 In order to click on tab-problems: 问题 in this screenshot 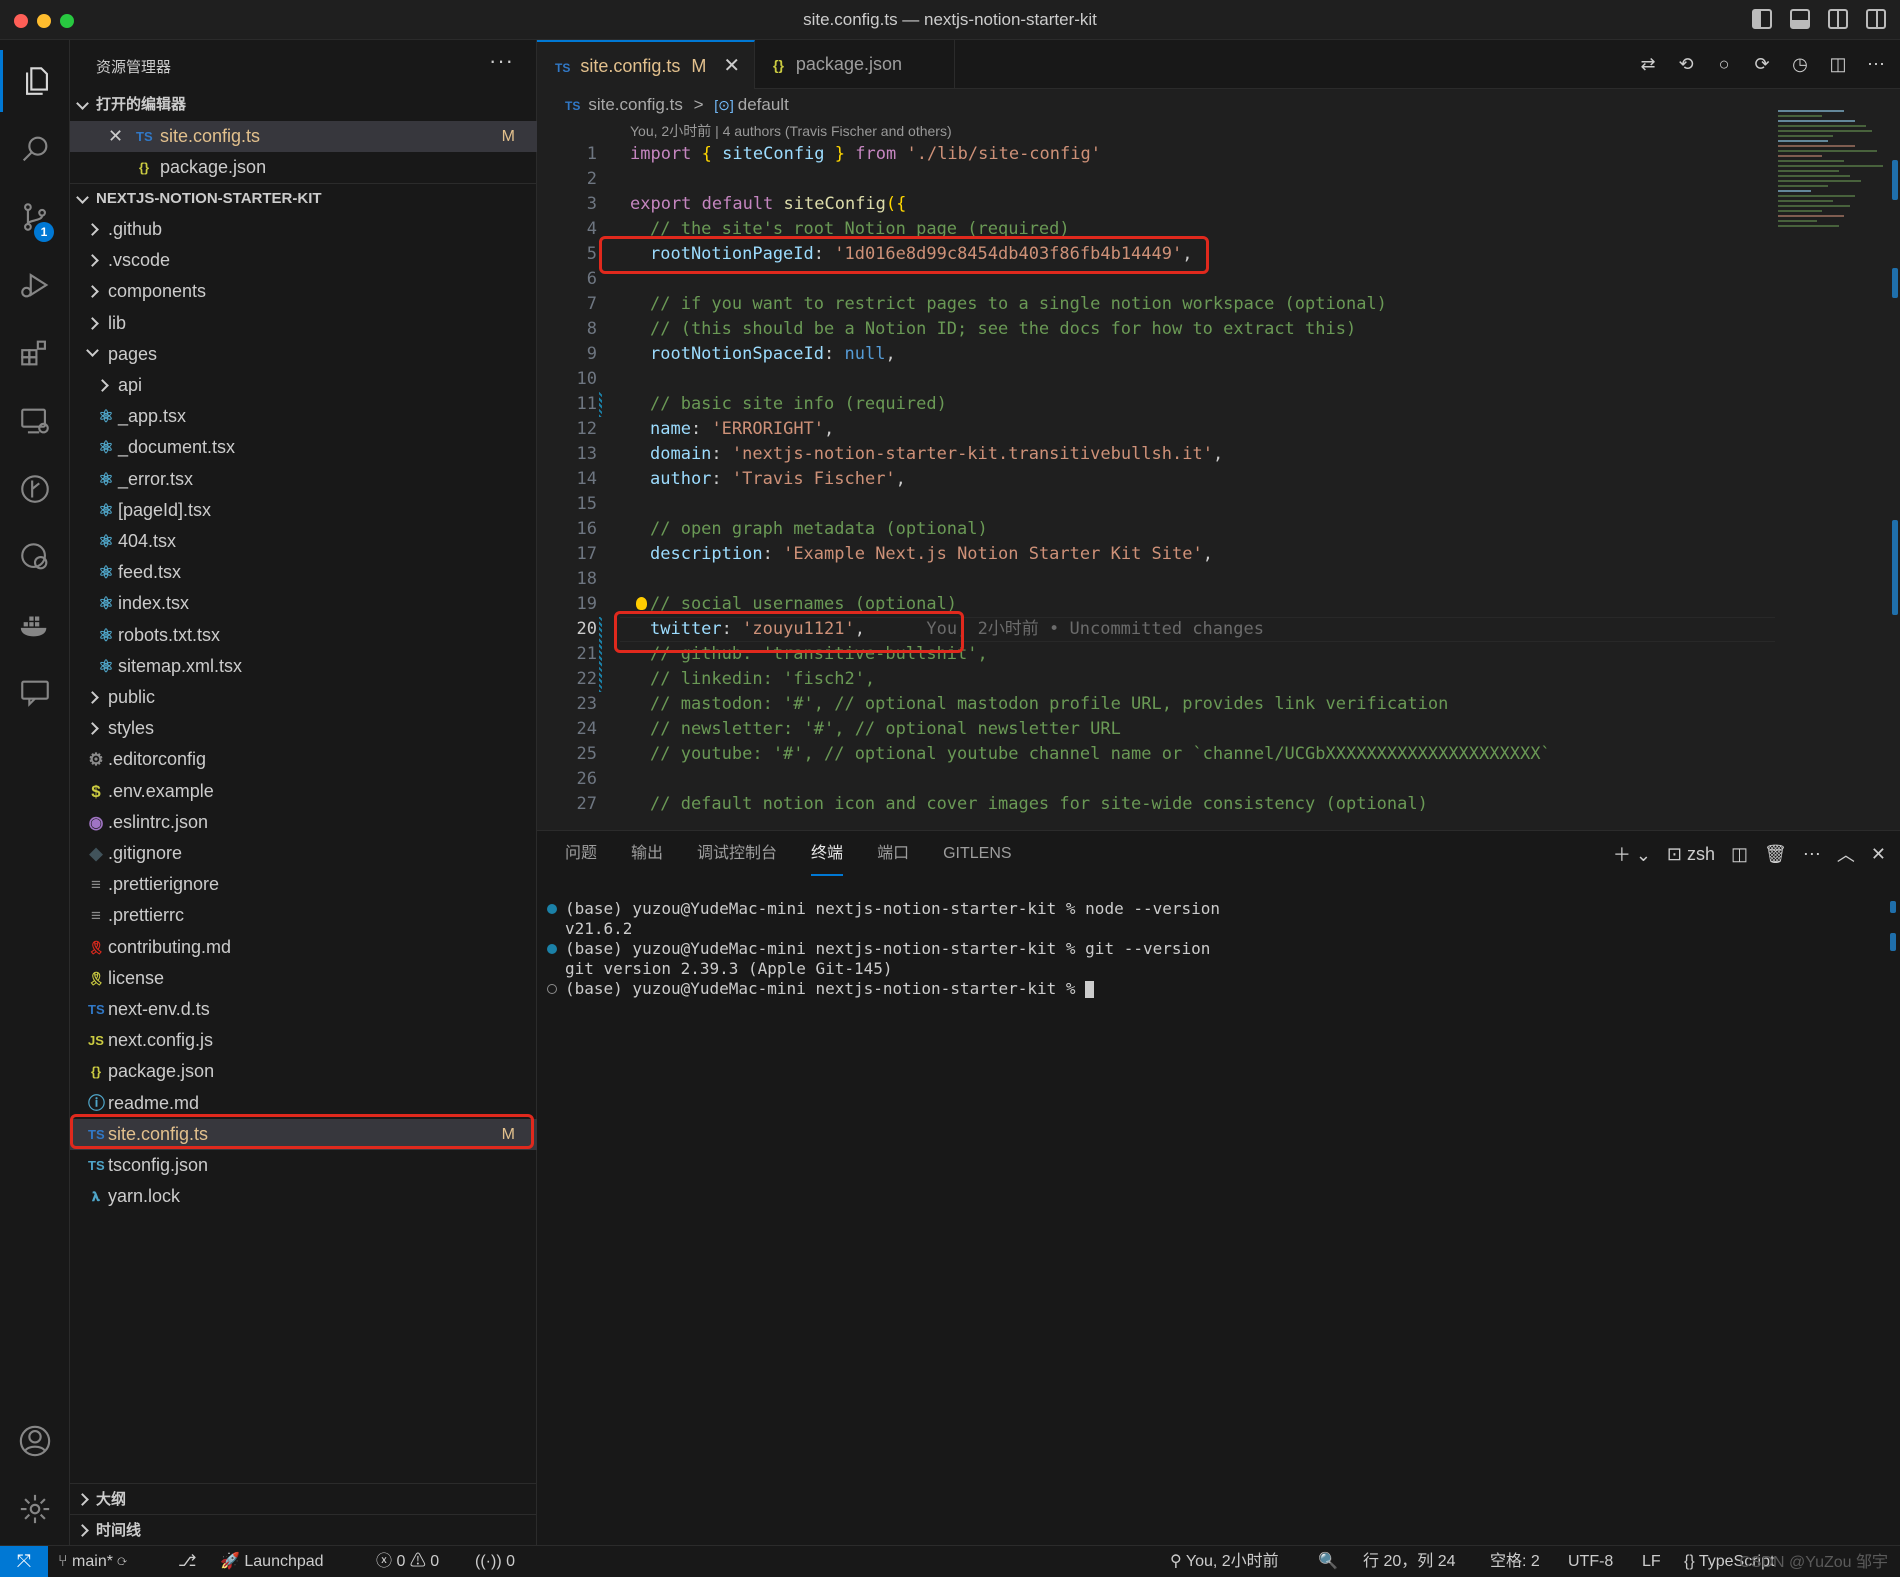, I will do `click(581, 853)`.